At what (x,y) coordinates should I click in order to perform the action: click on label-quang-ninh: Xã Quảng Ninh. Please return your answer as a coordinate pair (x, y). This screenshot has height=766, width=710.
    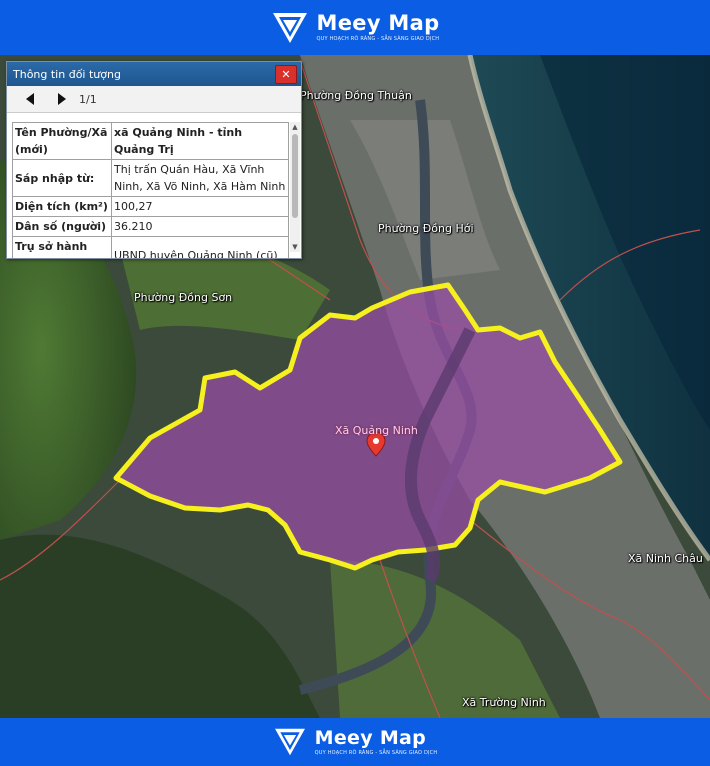
    Looking at the image, I should click on (376, 430).